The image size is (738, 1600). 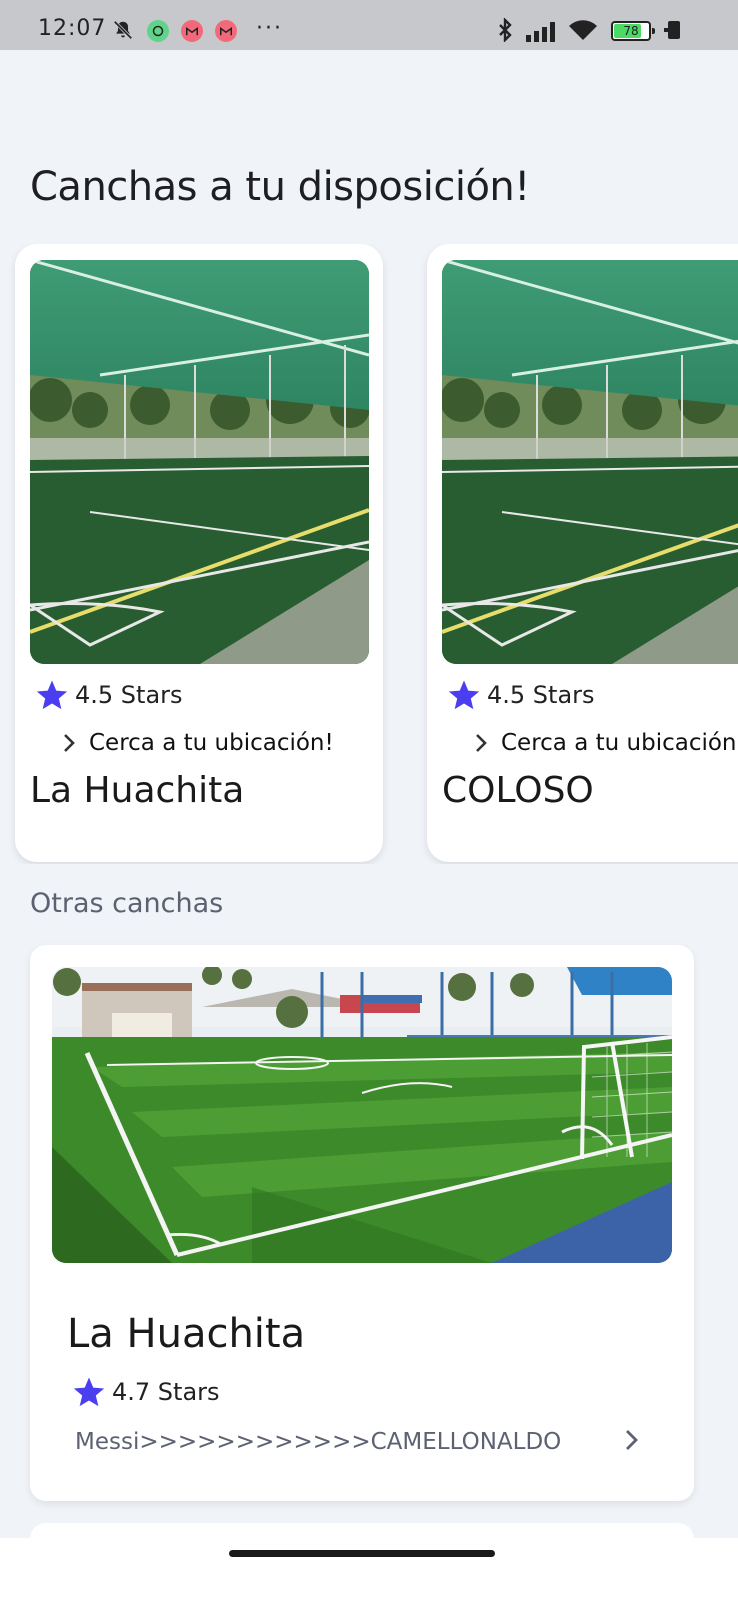 What do you see at coordinates (369, 25) in the screenshot?
I see `status-bar: 12:07 ··· 78` at bounding box center [369, 25].